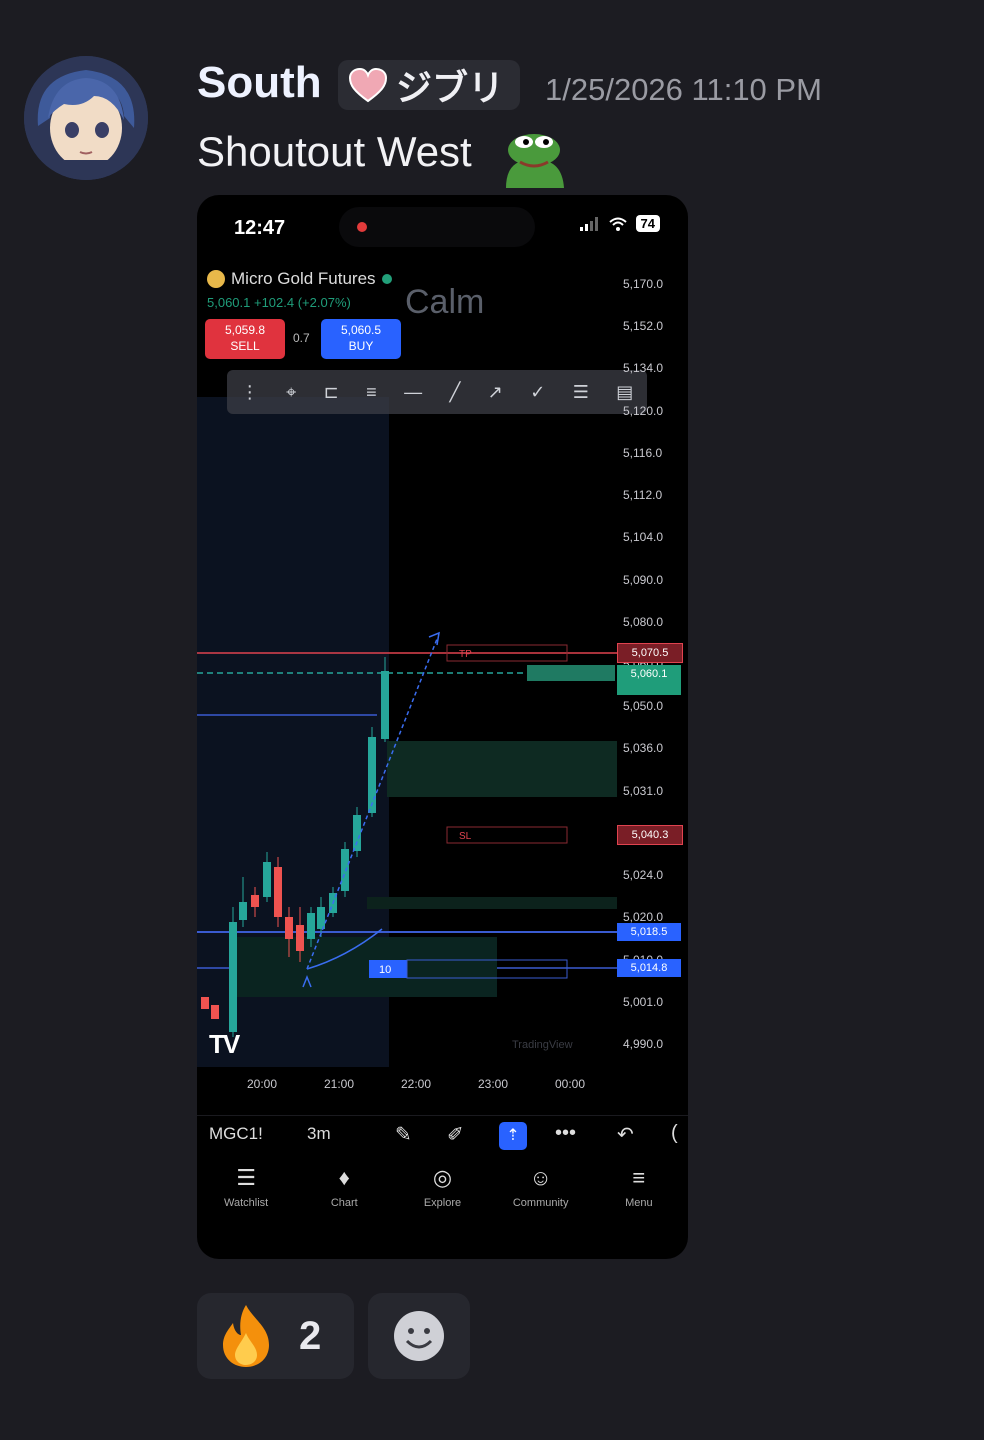  I want to click on ohlc-values: 5,060.1 +102.4 (+2.07%), so click(279, 302).